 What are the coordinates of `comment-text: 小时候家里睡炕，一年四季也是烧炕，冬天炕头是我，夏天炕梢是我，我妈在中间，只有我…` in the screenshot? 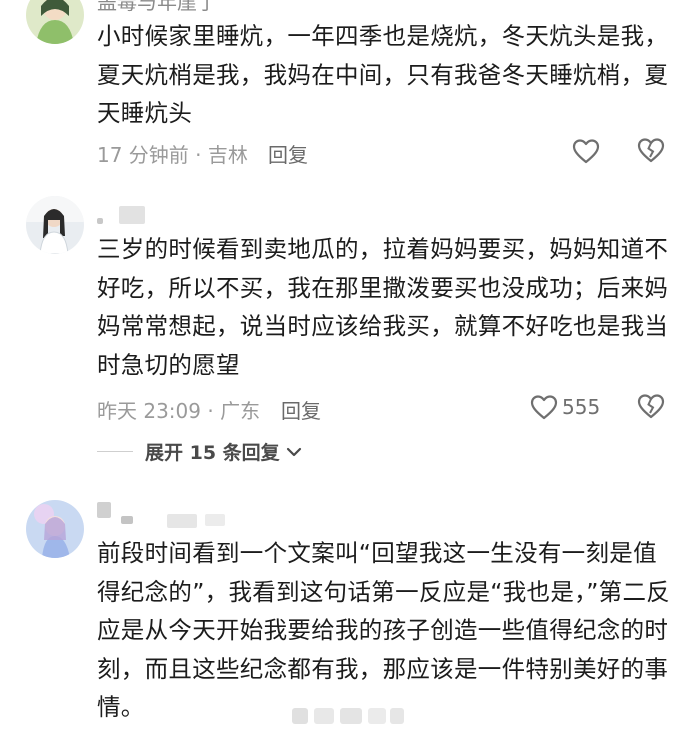 It's located at (383, 74).